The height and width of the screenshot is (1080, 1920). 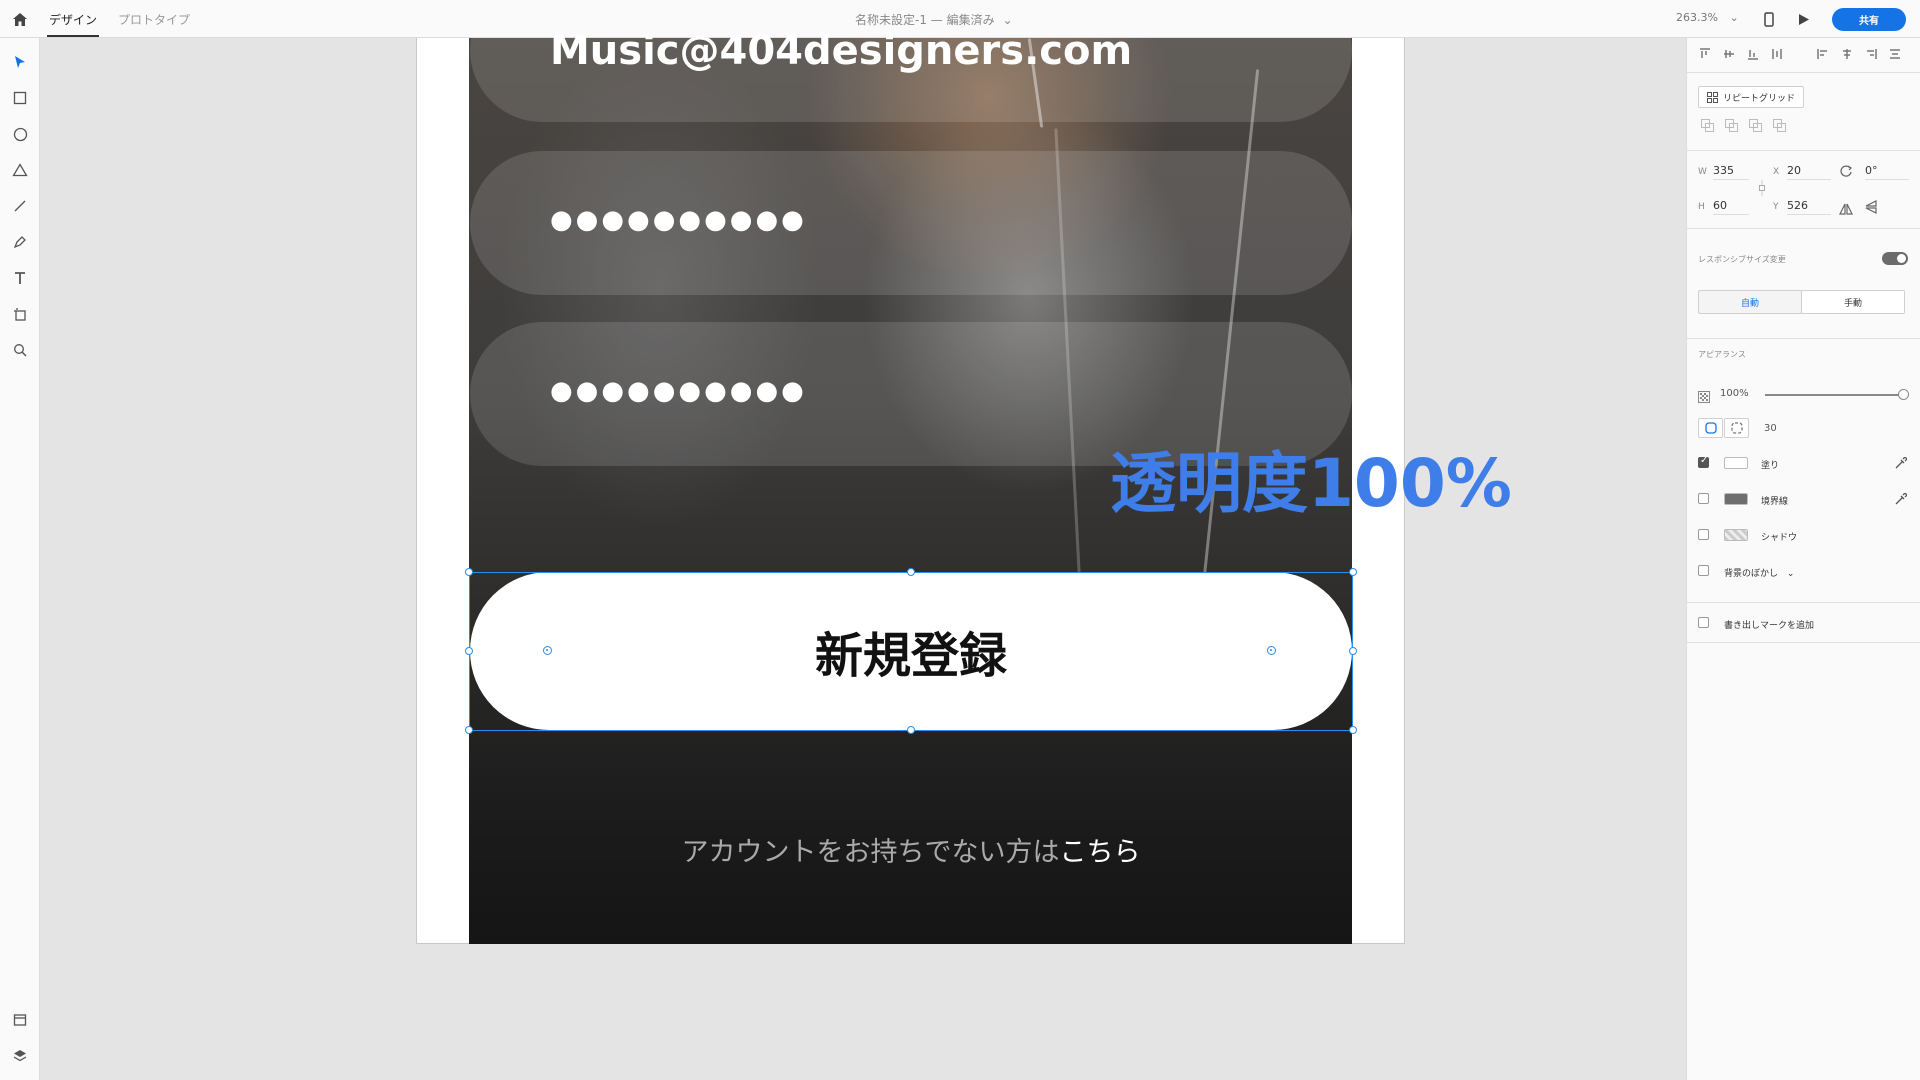 What do you see at coordinates (20, 19) in the screenshot?
I see `home-icon` at bounding box center [20, 19].